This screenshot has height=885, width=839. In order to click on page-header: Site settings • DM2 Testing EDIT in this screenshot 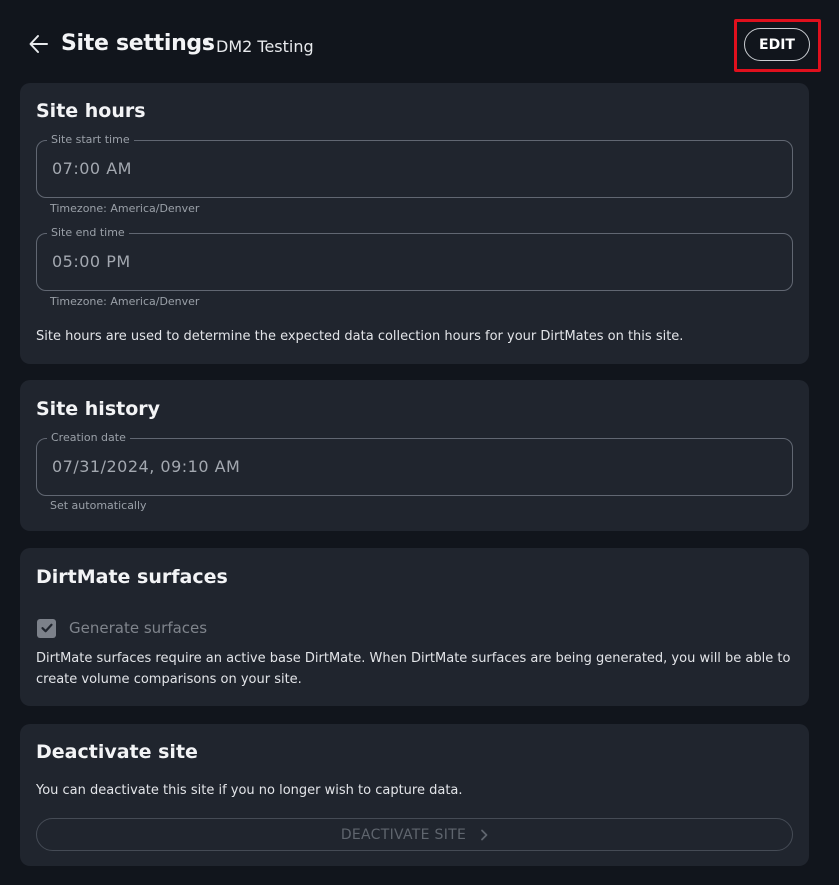, I will do `click(420, 46)`.